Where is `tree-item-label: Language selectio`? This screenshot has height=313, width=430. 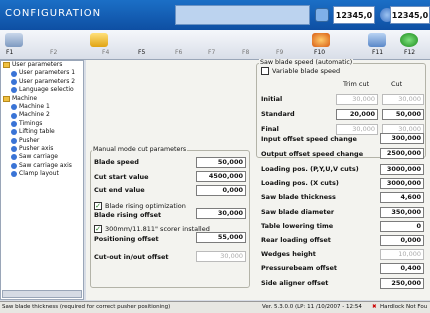
tree-item-label: Language selectio is located at coordinates (46, 90).